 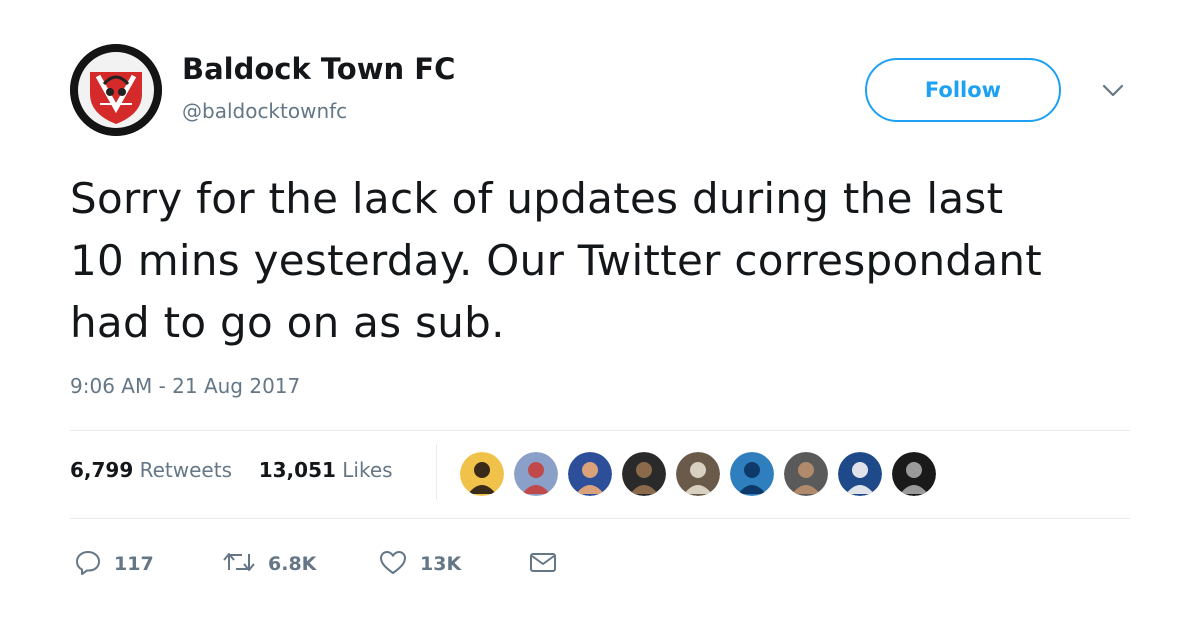 I want to click on envelope-icon, so click(x=543, y=564).